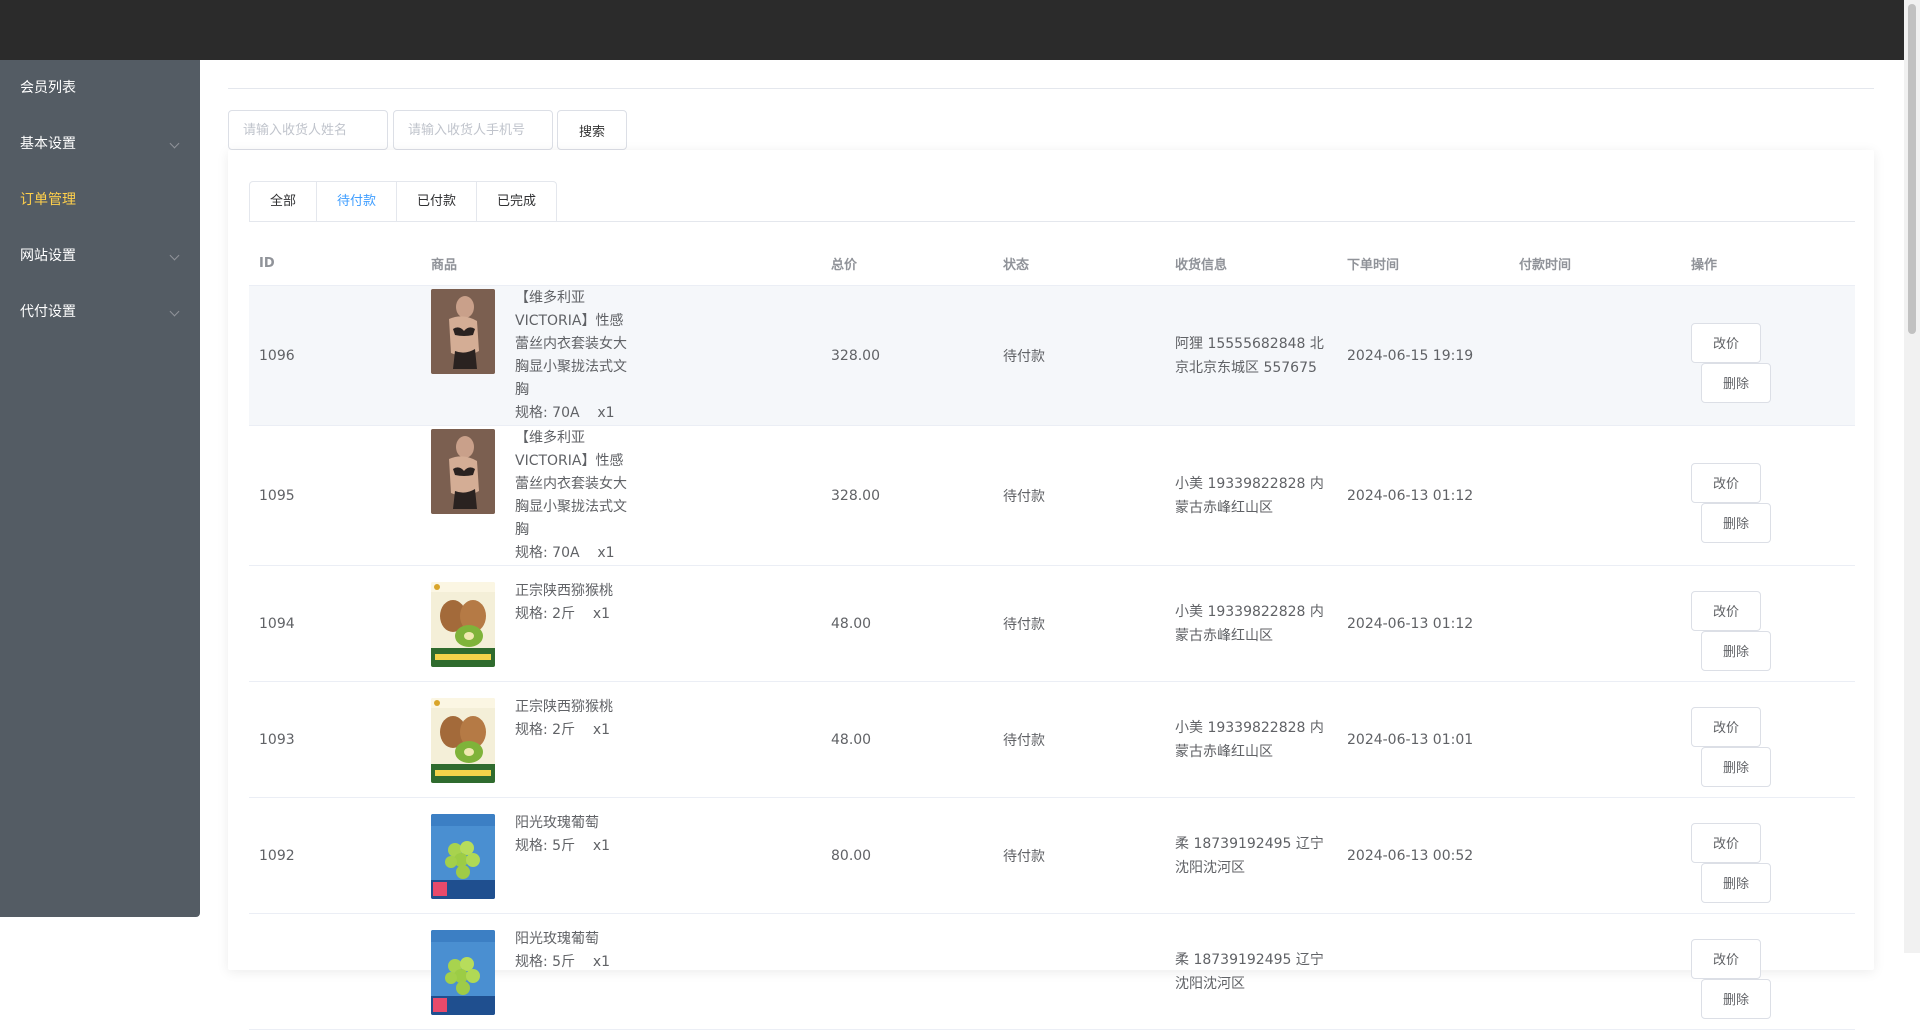 The height and width of the screenshot is (1030, 1920). What do you see at coordinates (100, 256) in the screenshot?
I see `nav-item-site-settings: 网站设置` at bounding box center [100, 256].